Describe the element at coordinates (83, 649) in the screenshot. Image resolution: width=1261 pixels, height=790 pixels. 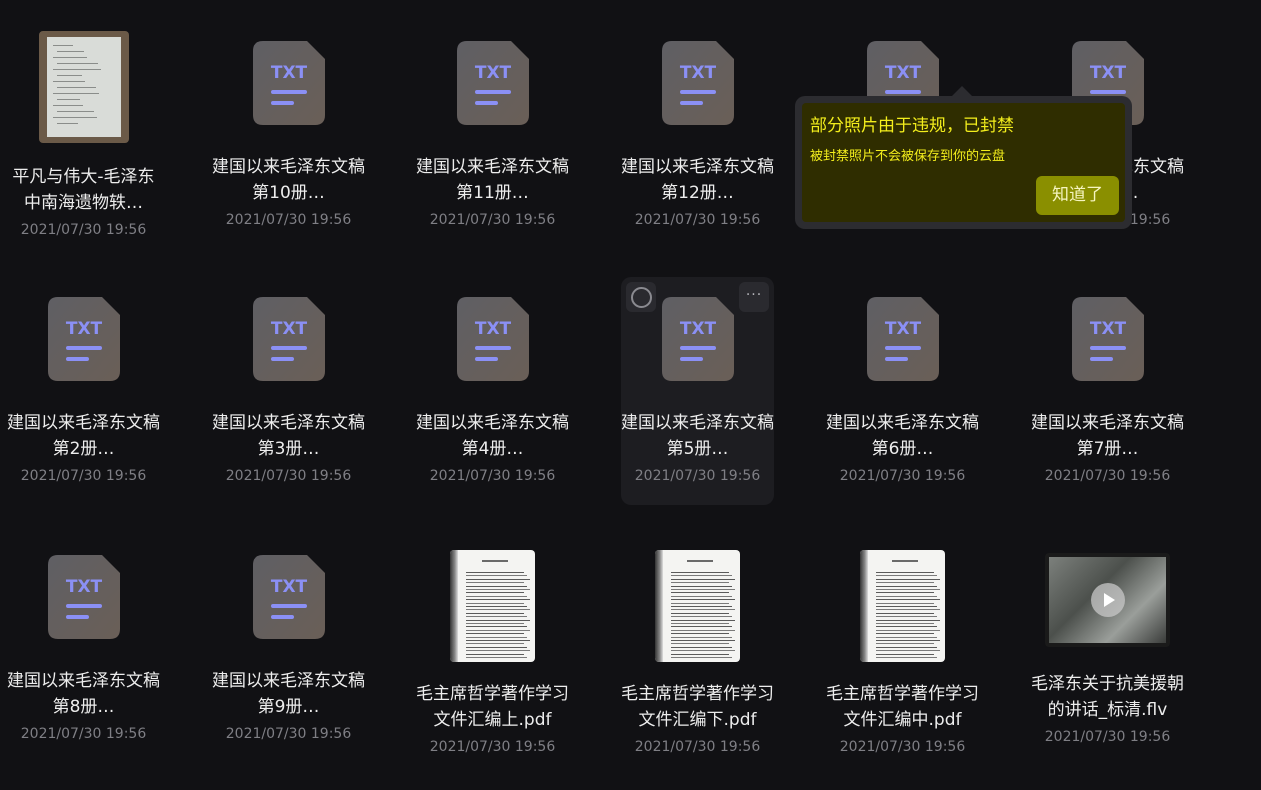
I see `file-item: TXT 建国以来毛泽东文稿 第8册… 2021/07/30 19:56` at that location.